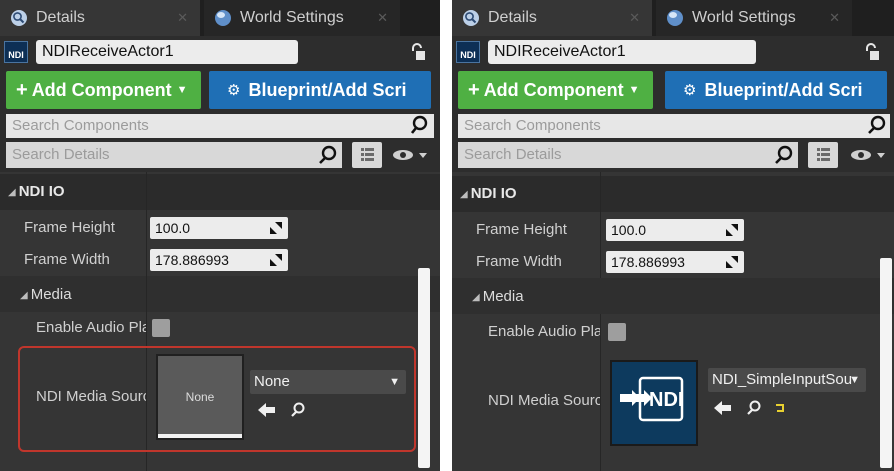  Describe the element at coordinates (780, 408) in the screenshot. I see `reset-to-default-icon` at that location.